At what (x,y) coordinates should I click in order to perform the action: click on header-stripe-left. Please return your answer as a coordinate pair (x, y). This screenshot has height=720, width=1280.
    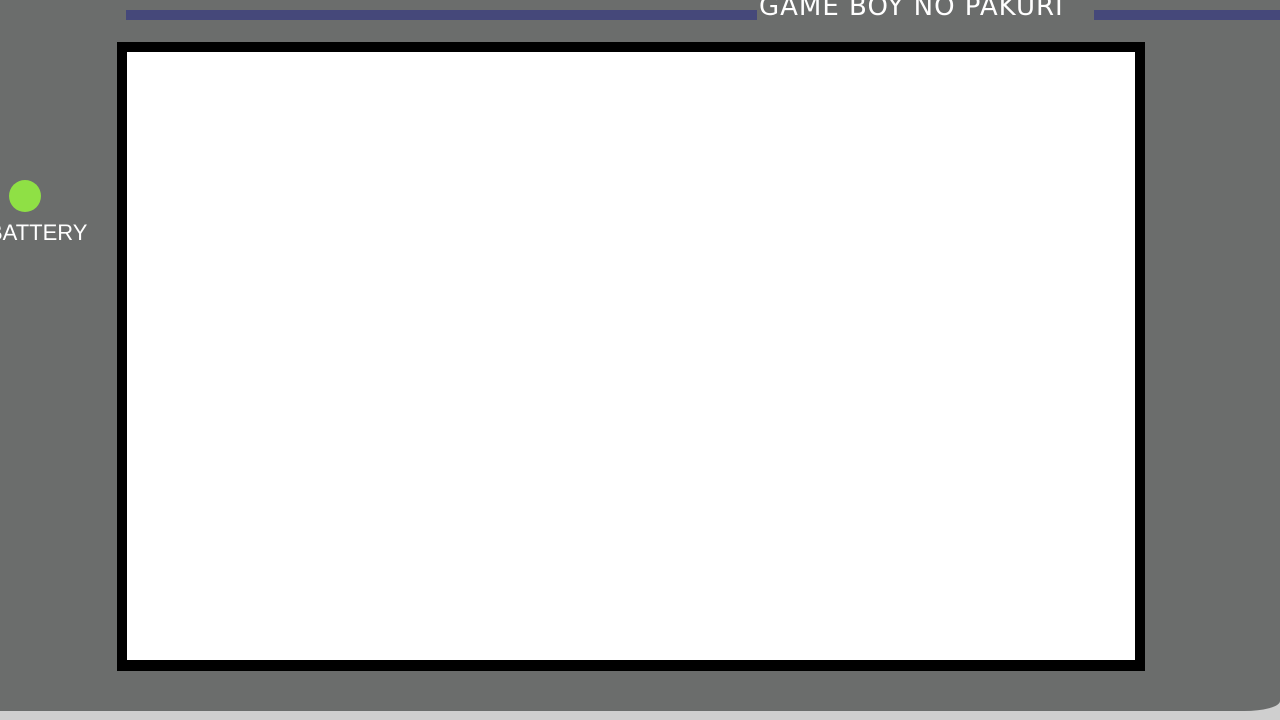
    Looking at the image, I should click on (441, 15).